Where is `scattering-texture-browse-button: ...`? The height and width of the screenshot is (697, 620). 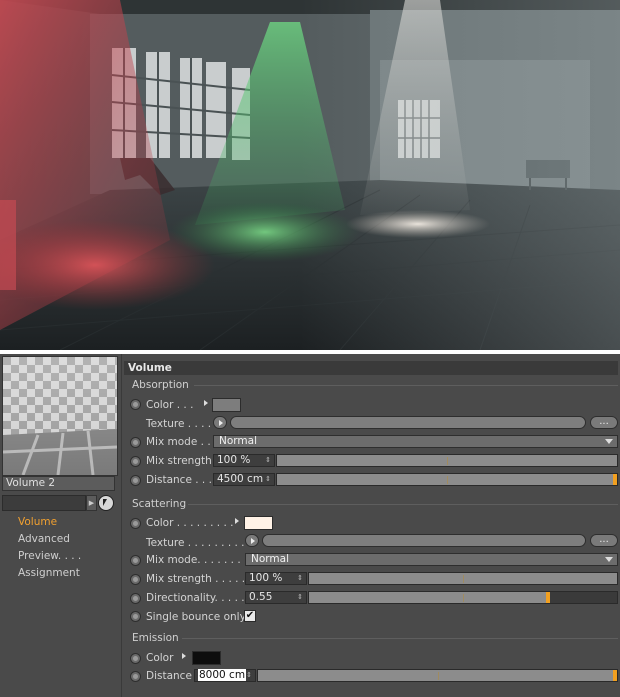 scattering-texture-browse-button: ... is located at coordinates (604, 540).